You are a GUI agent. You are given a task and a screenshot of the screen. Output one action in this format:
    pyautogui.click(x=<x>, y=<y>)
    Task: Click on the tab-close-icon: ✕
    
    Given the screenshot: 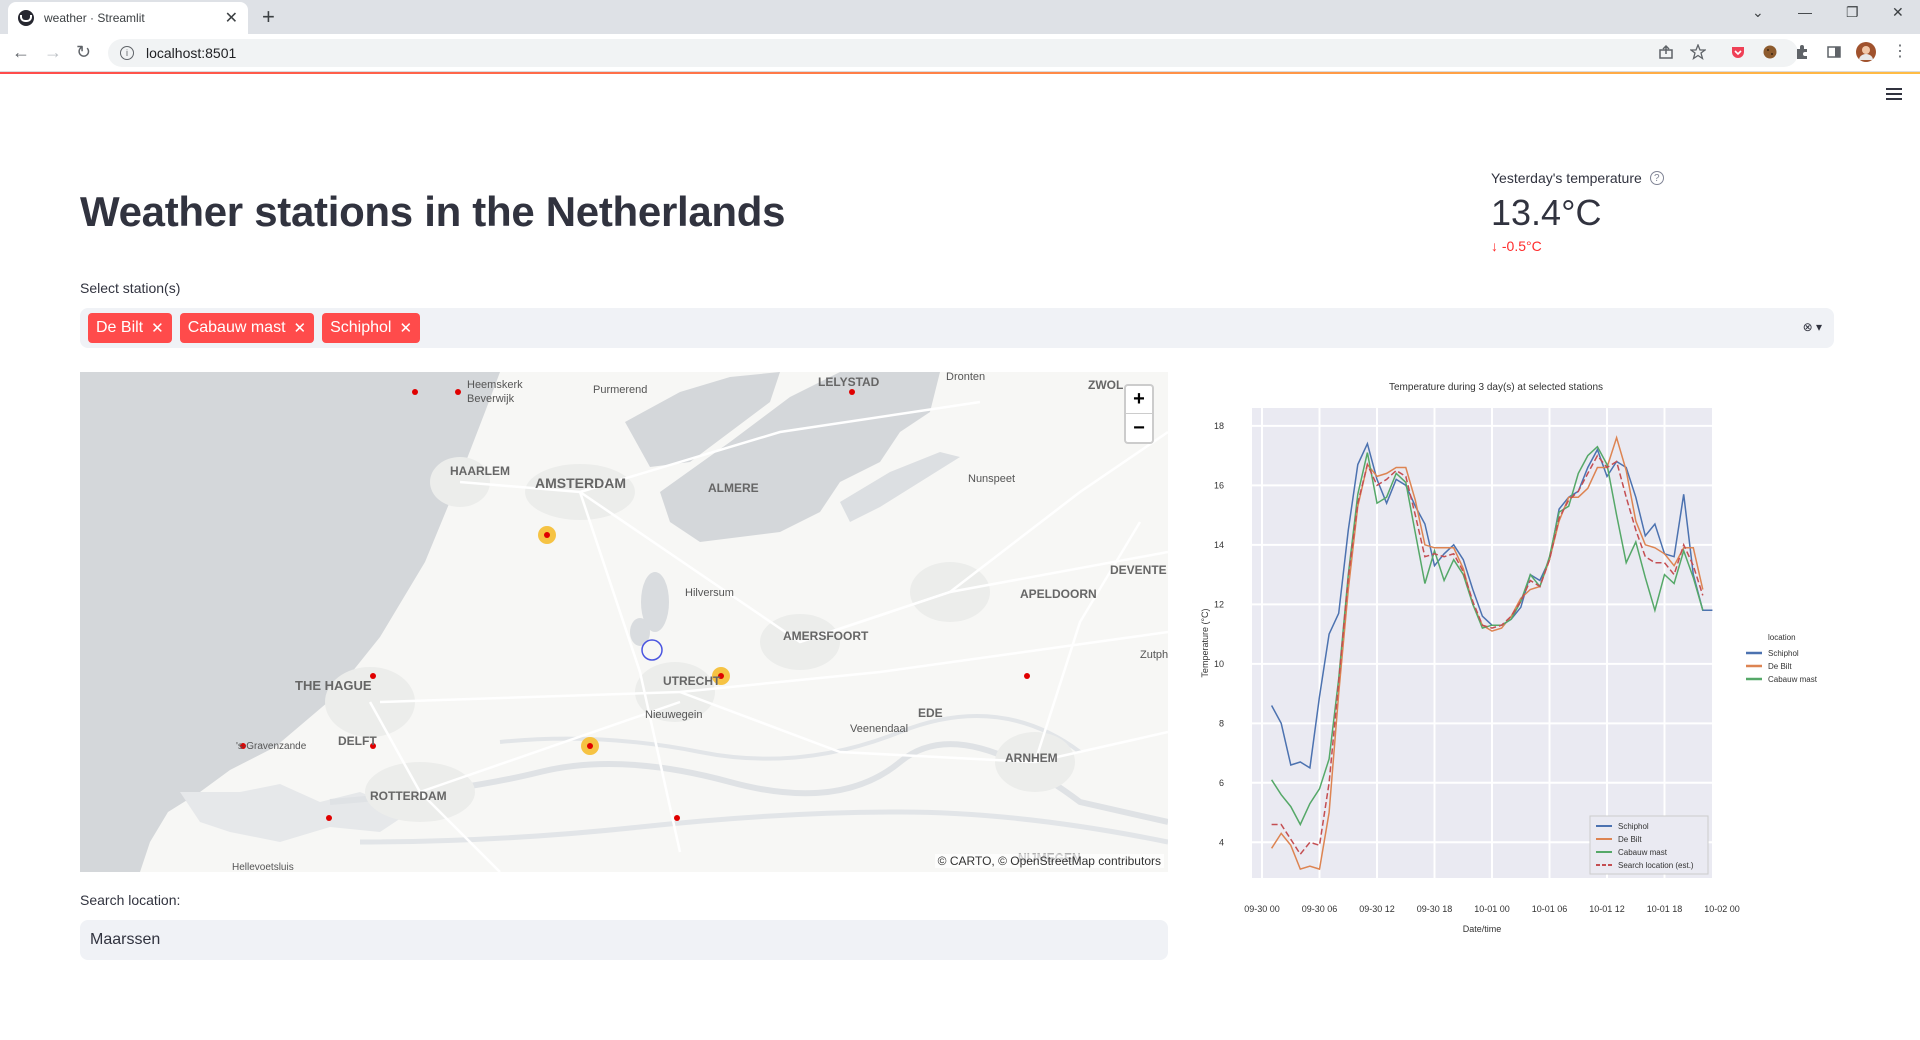 What is the action you would take?
    pyautogui.click(x=231, y=18)
    